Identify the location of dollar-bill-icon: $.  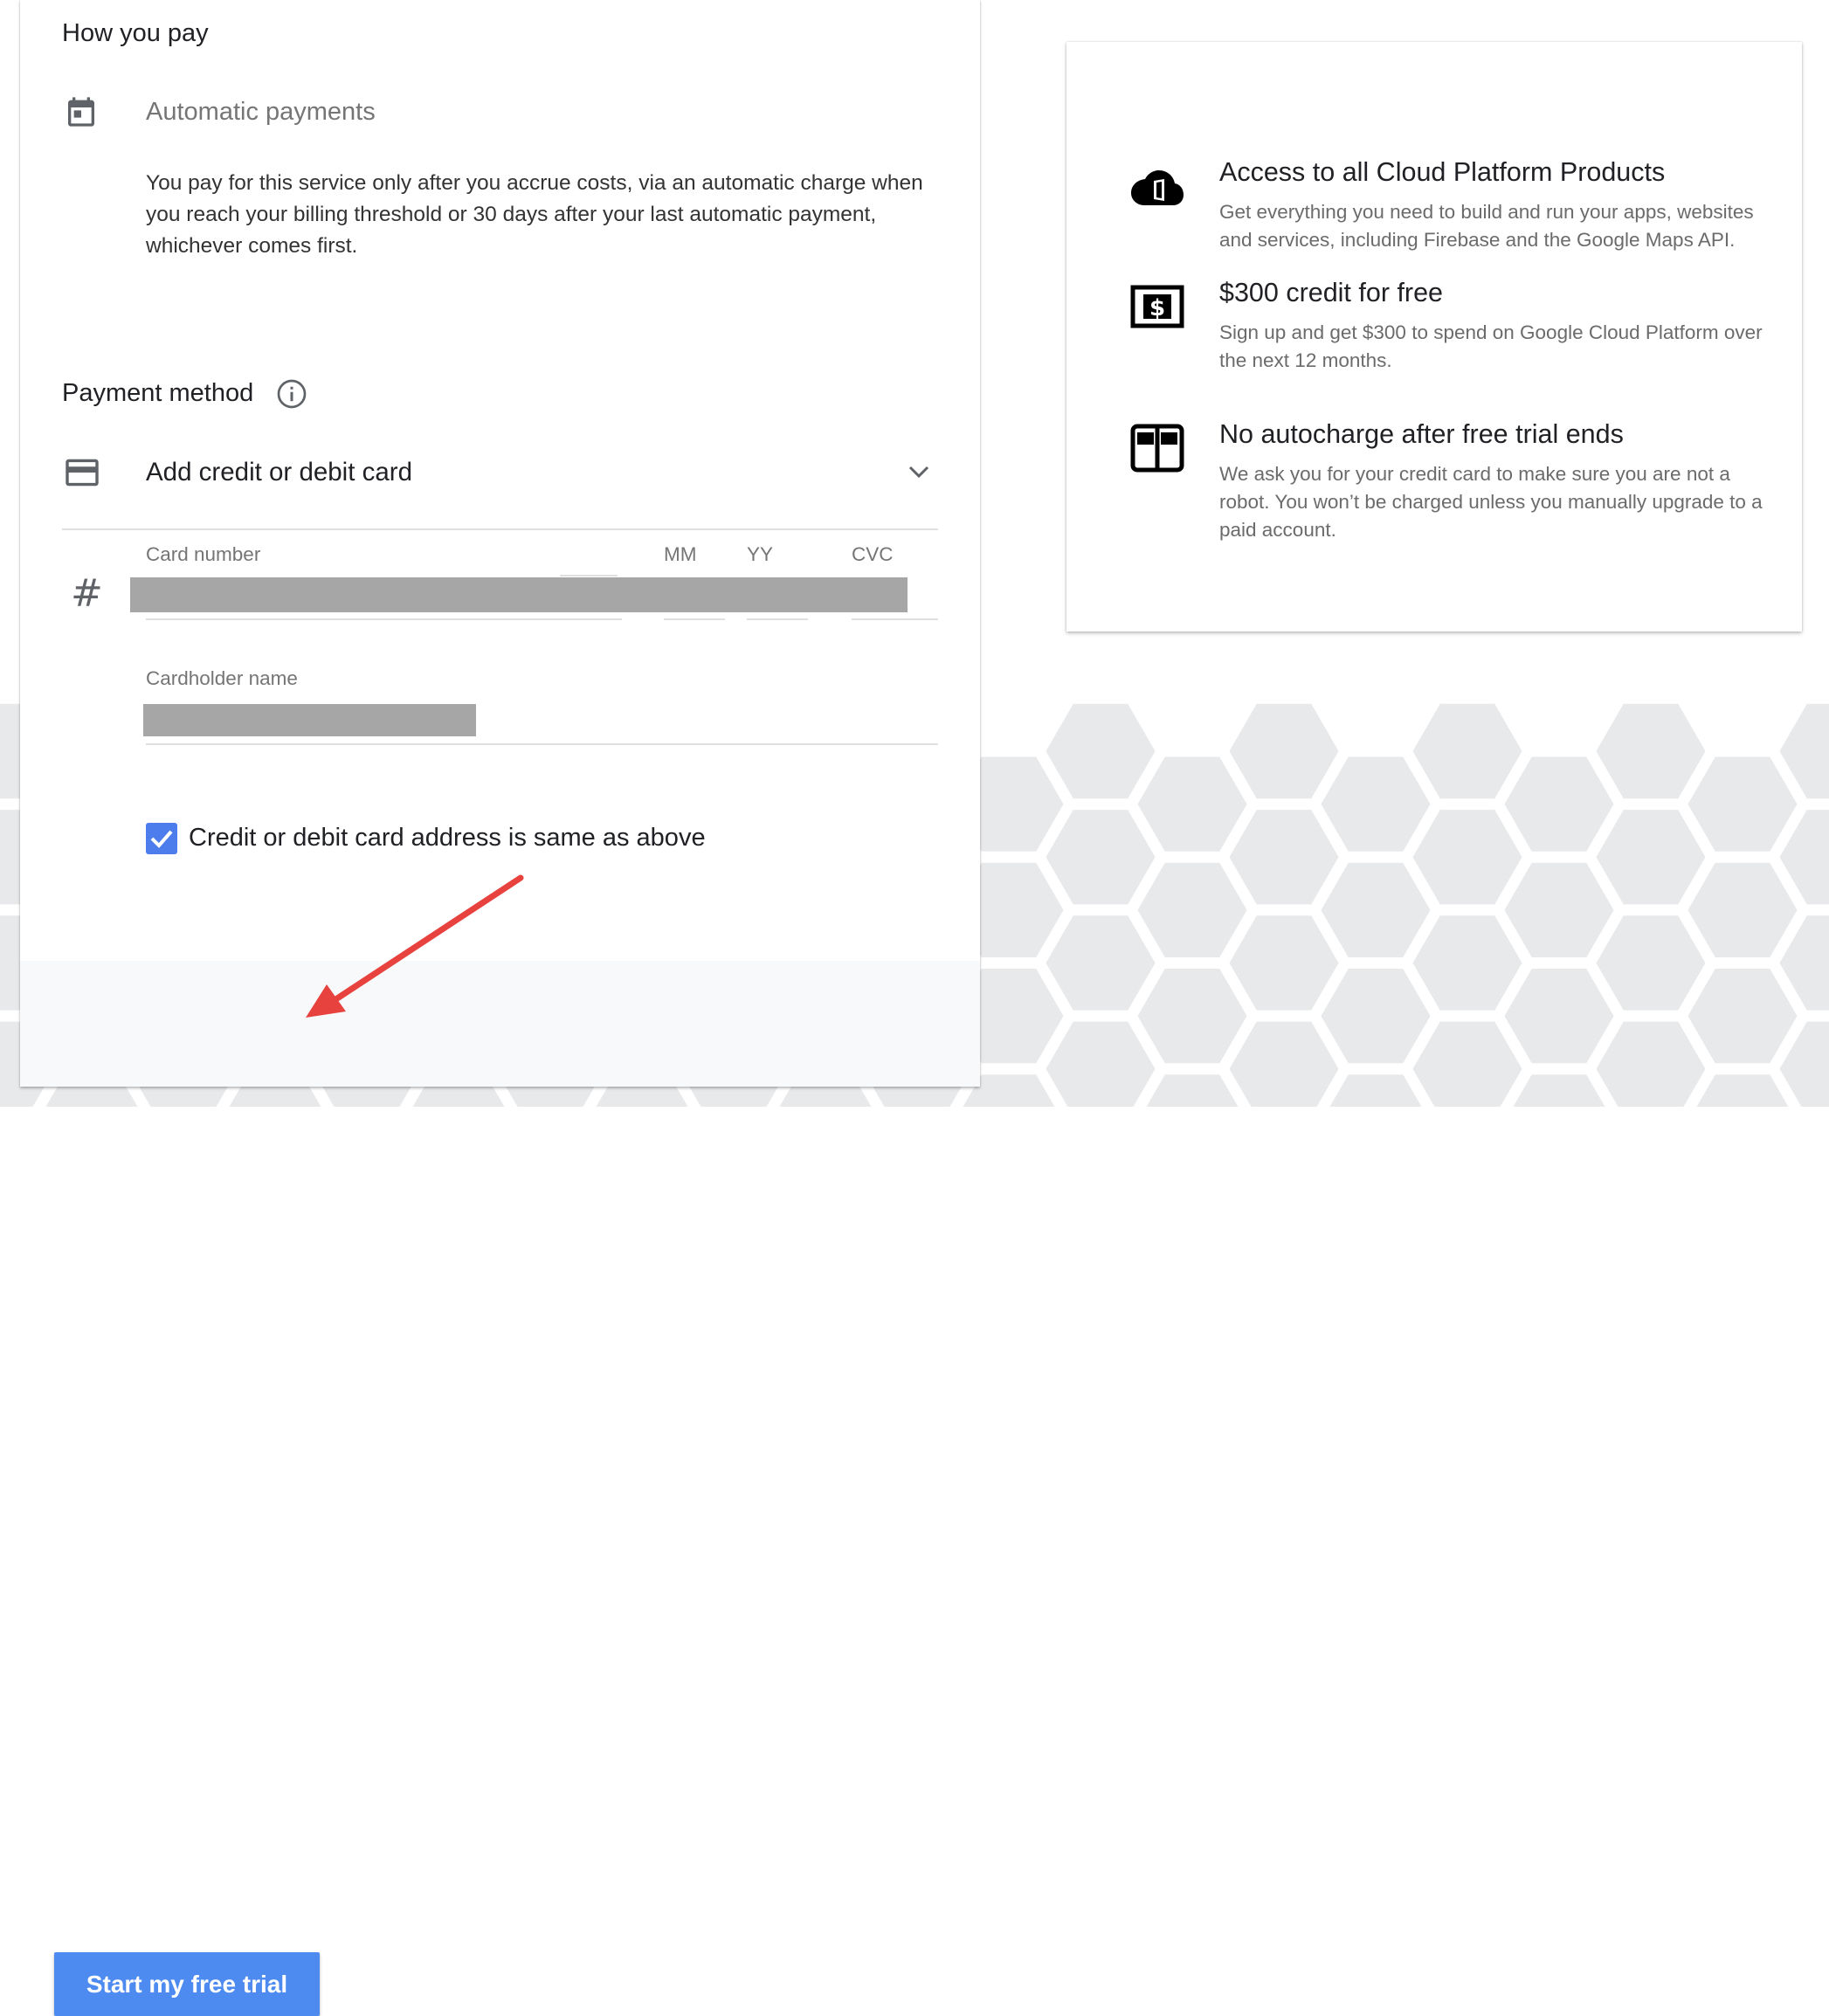
(1157, 306).